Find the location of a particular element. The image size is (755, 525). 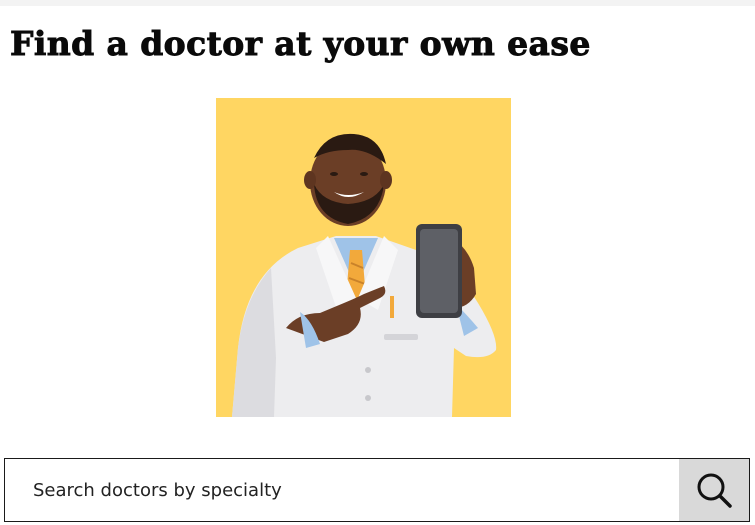

search-icon is located at coordinates (714, 490).